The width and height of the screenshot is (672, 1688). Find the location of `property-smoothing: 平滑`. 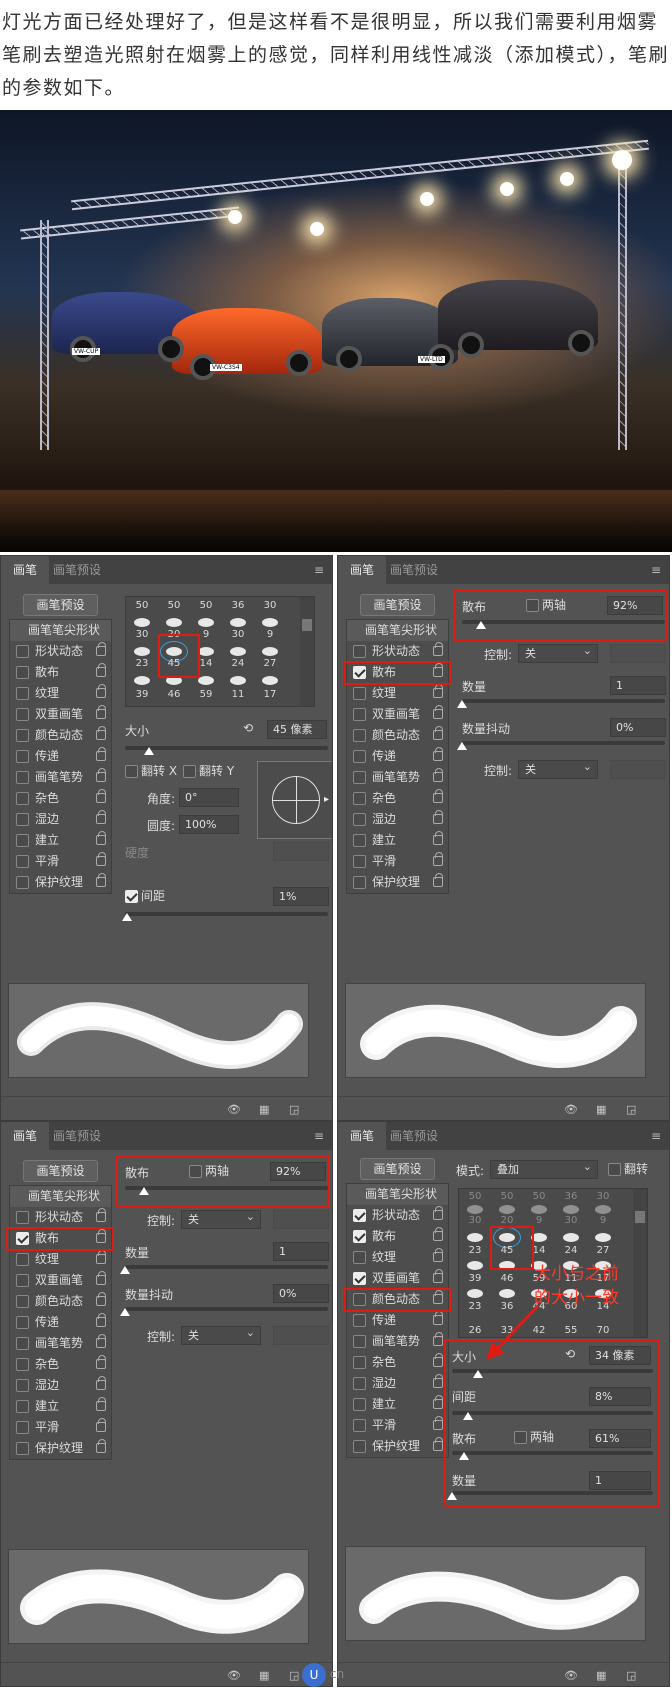

property-smoothing: 平滑 is located at coordinates (397, 861).